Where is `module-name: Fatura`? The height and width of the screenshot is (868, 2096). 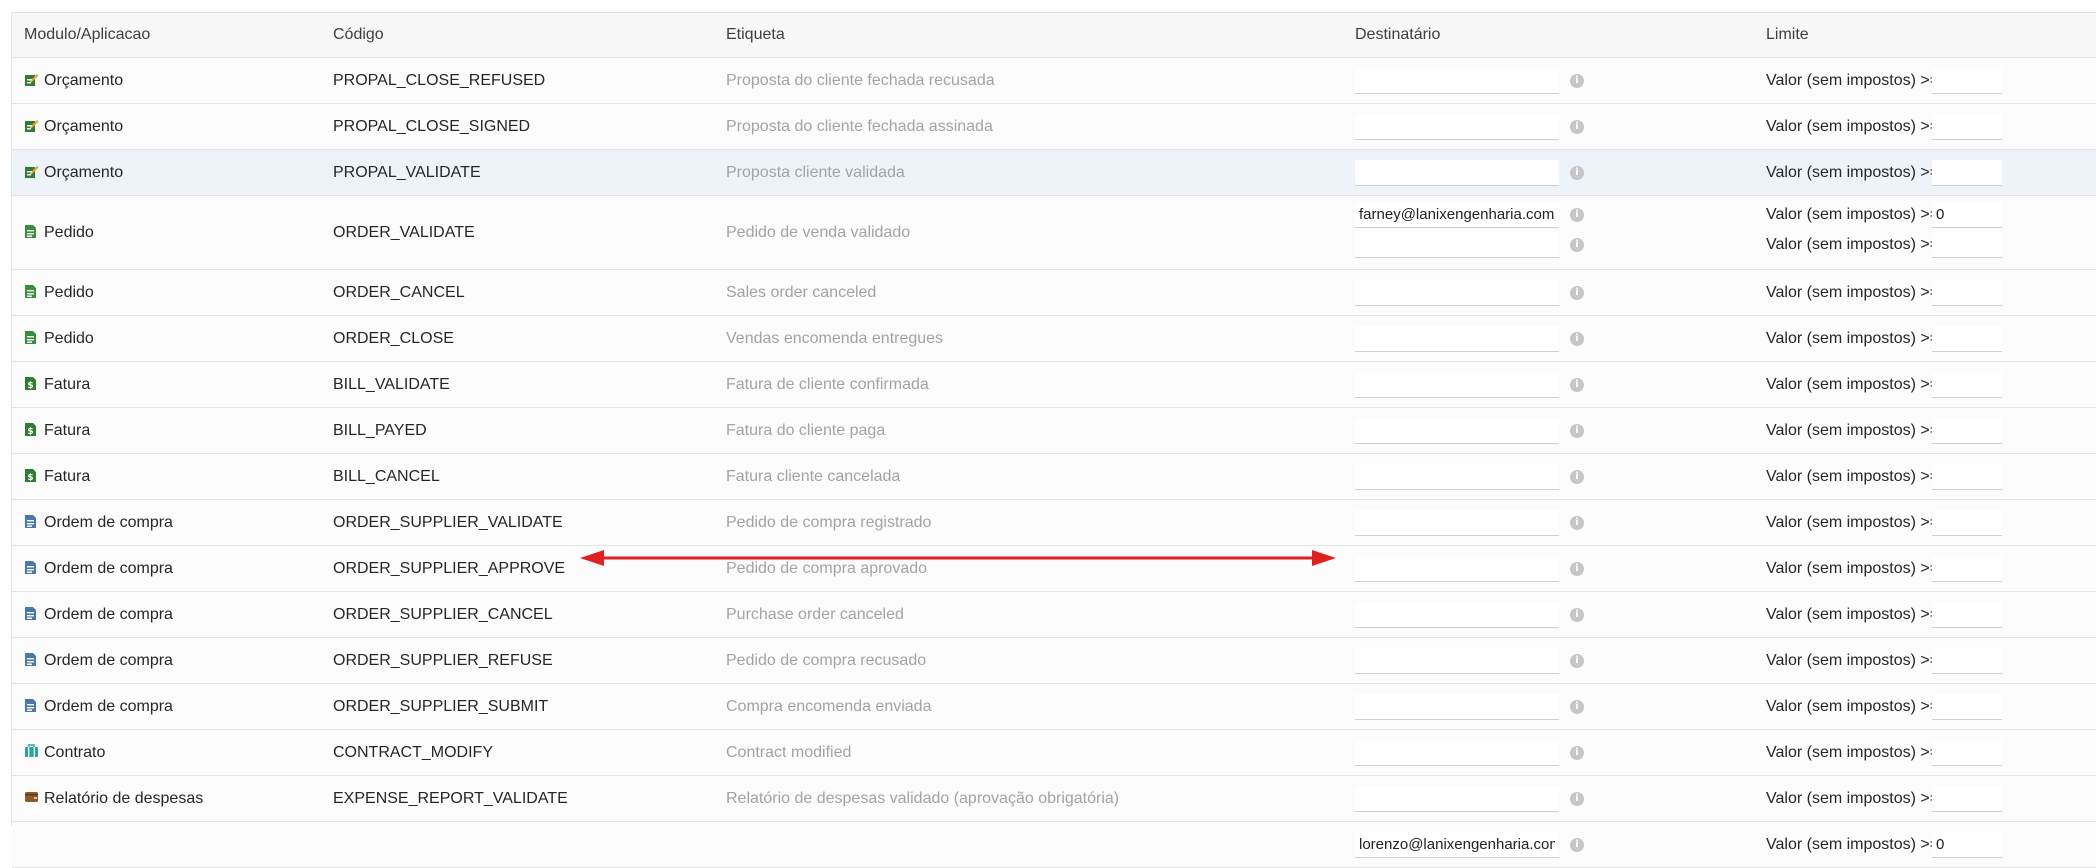
module-name: Fatura is located at coordinates (67, 476).